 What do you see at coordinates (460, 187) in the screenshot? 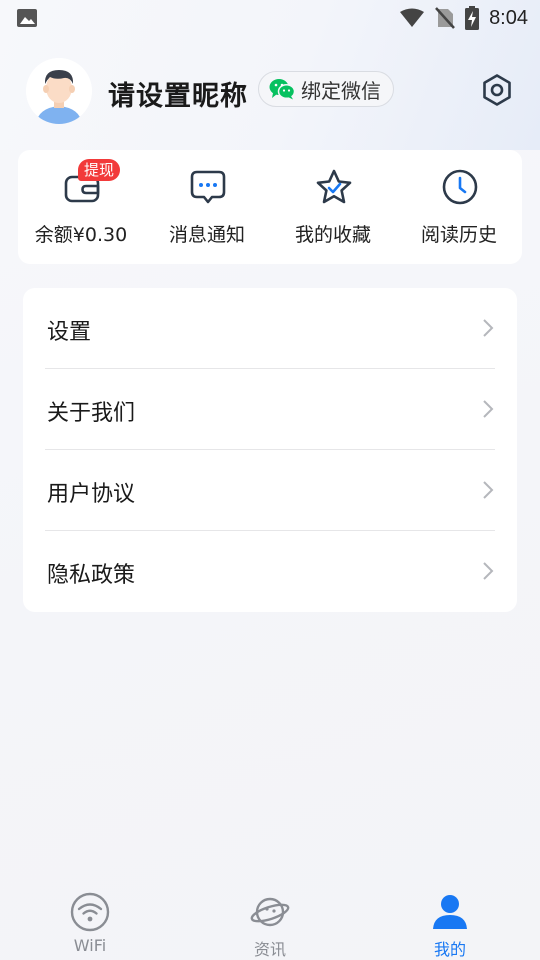
I see `clock-icon` at bounding box center [460, 187].